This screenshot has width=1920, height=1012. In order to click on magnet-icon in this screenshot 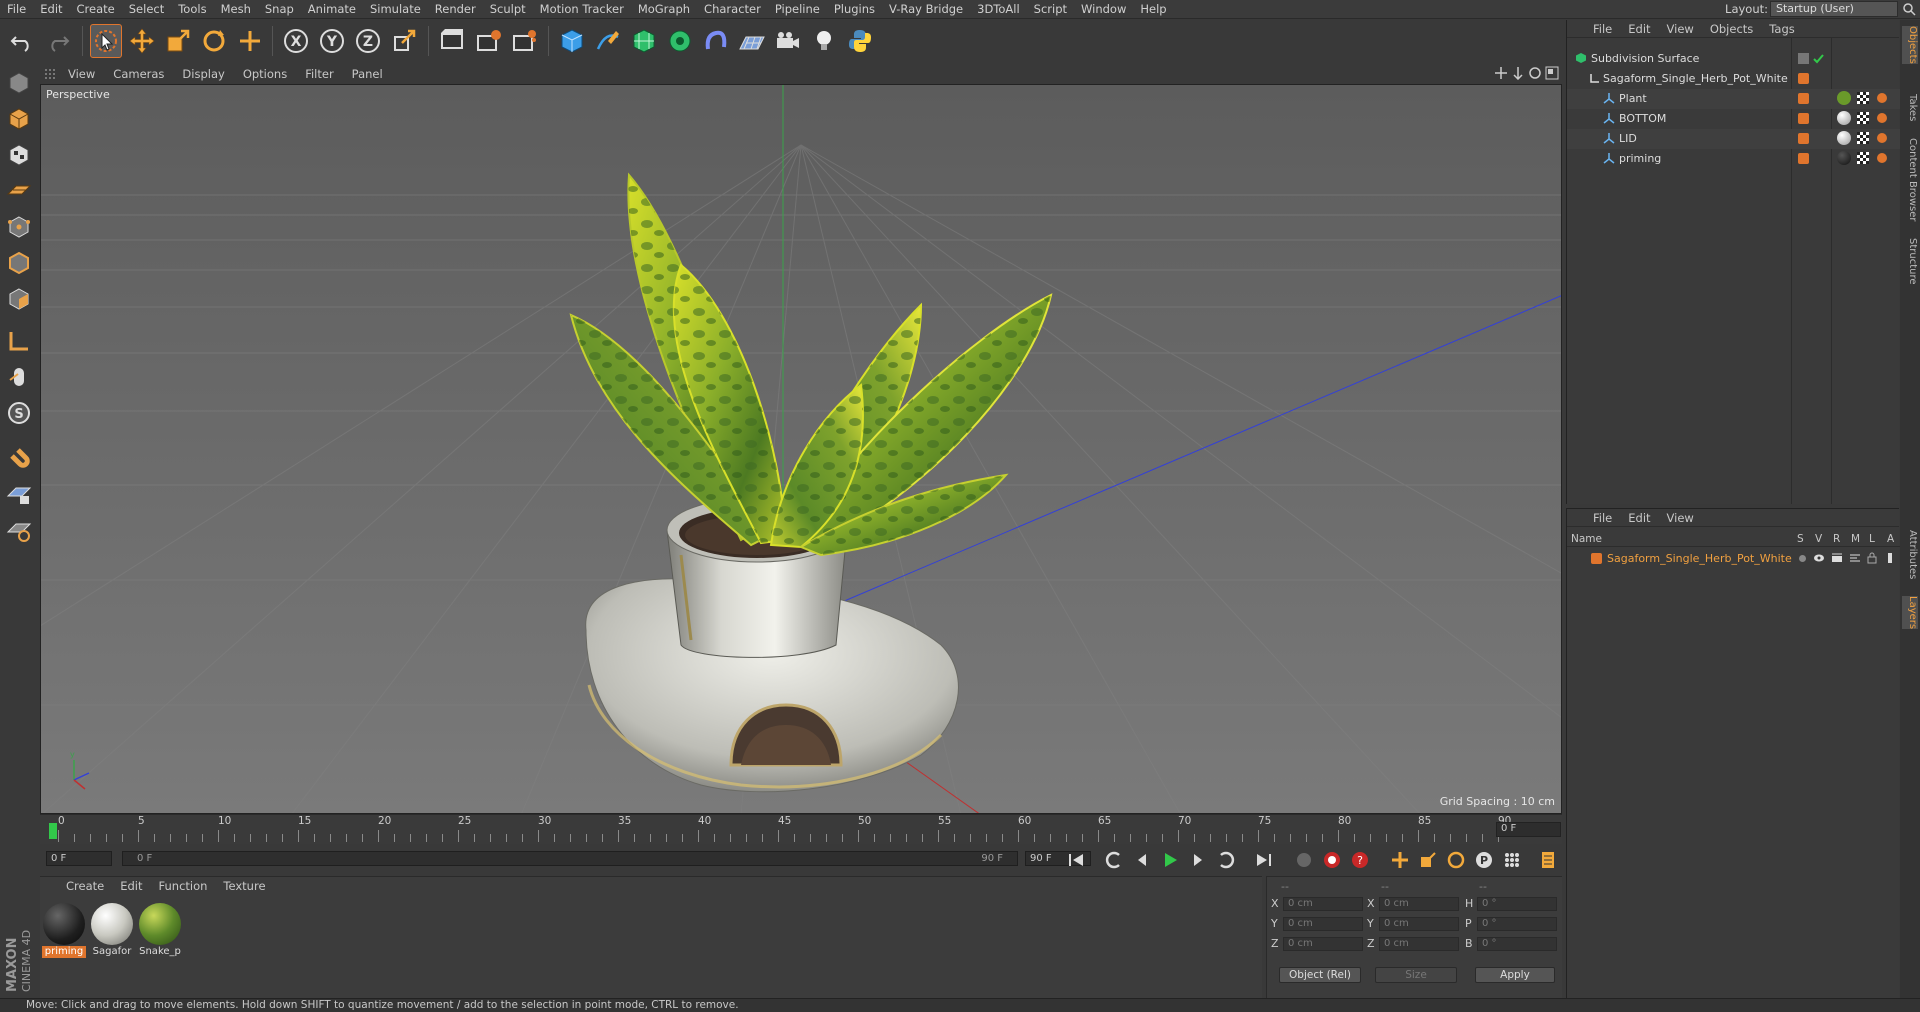, I will do `click(18, 458)`.